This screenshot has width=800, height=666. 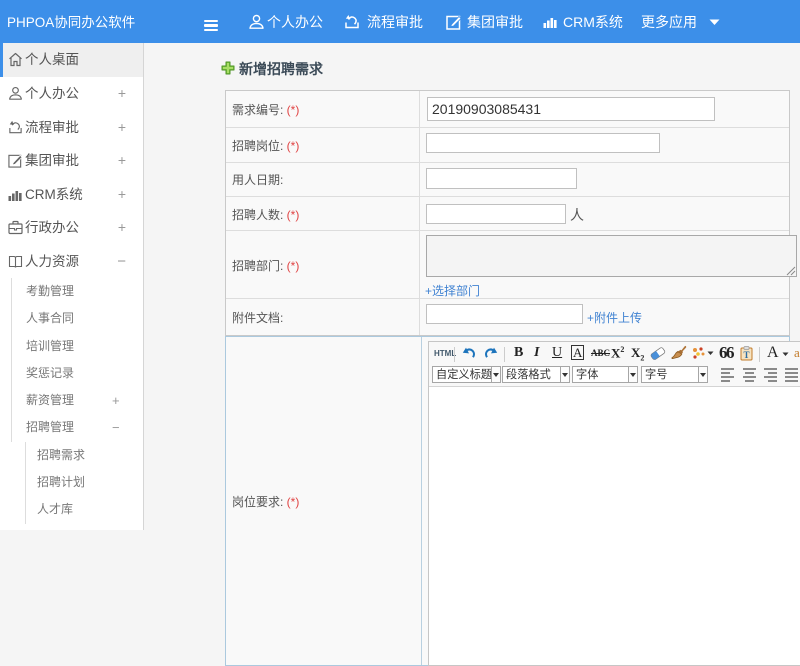 What do you see at coordinates (746, 355) in the screenshot?
I see `svg-text: T` at bounding box center [746, 355].